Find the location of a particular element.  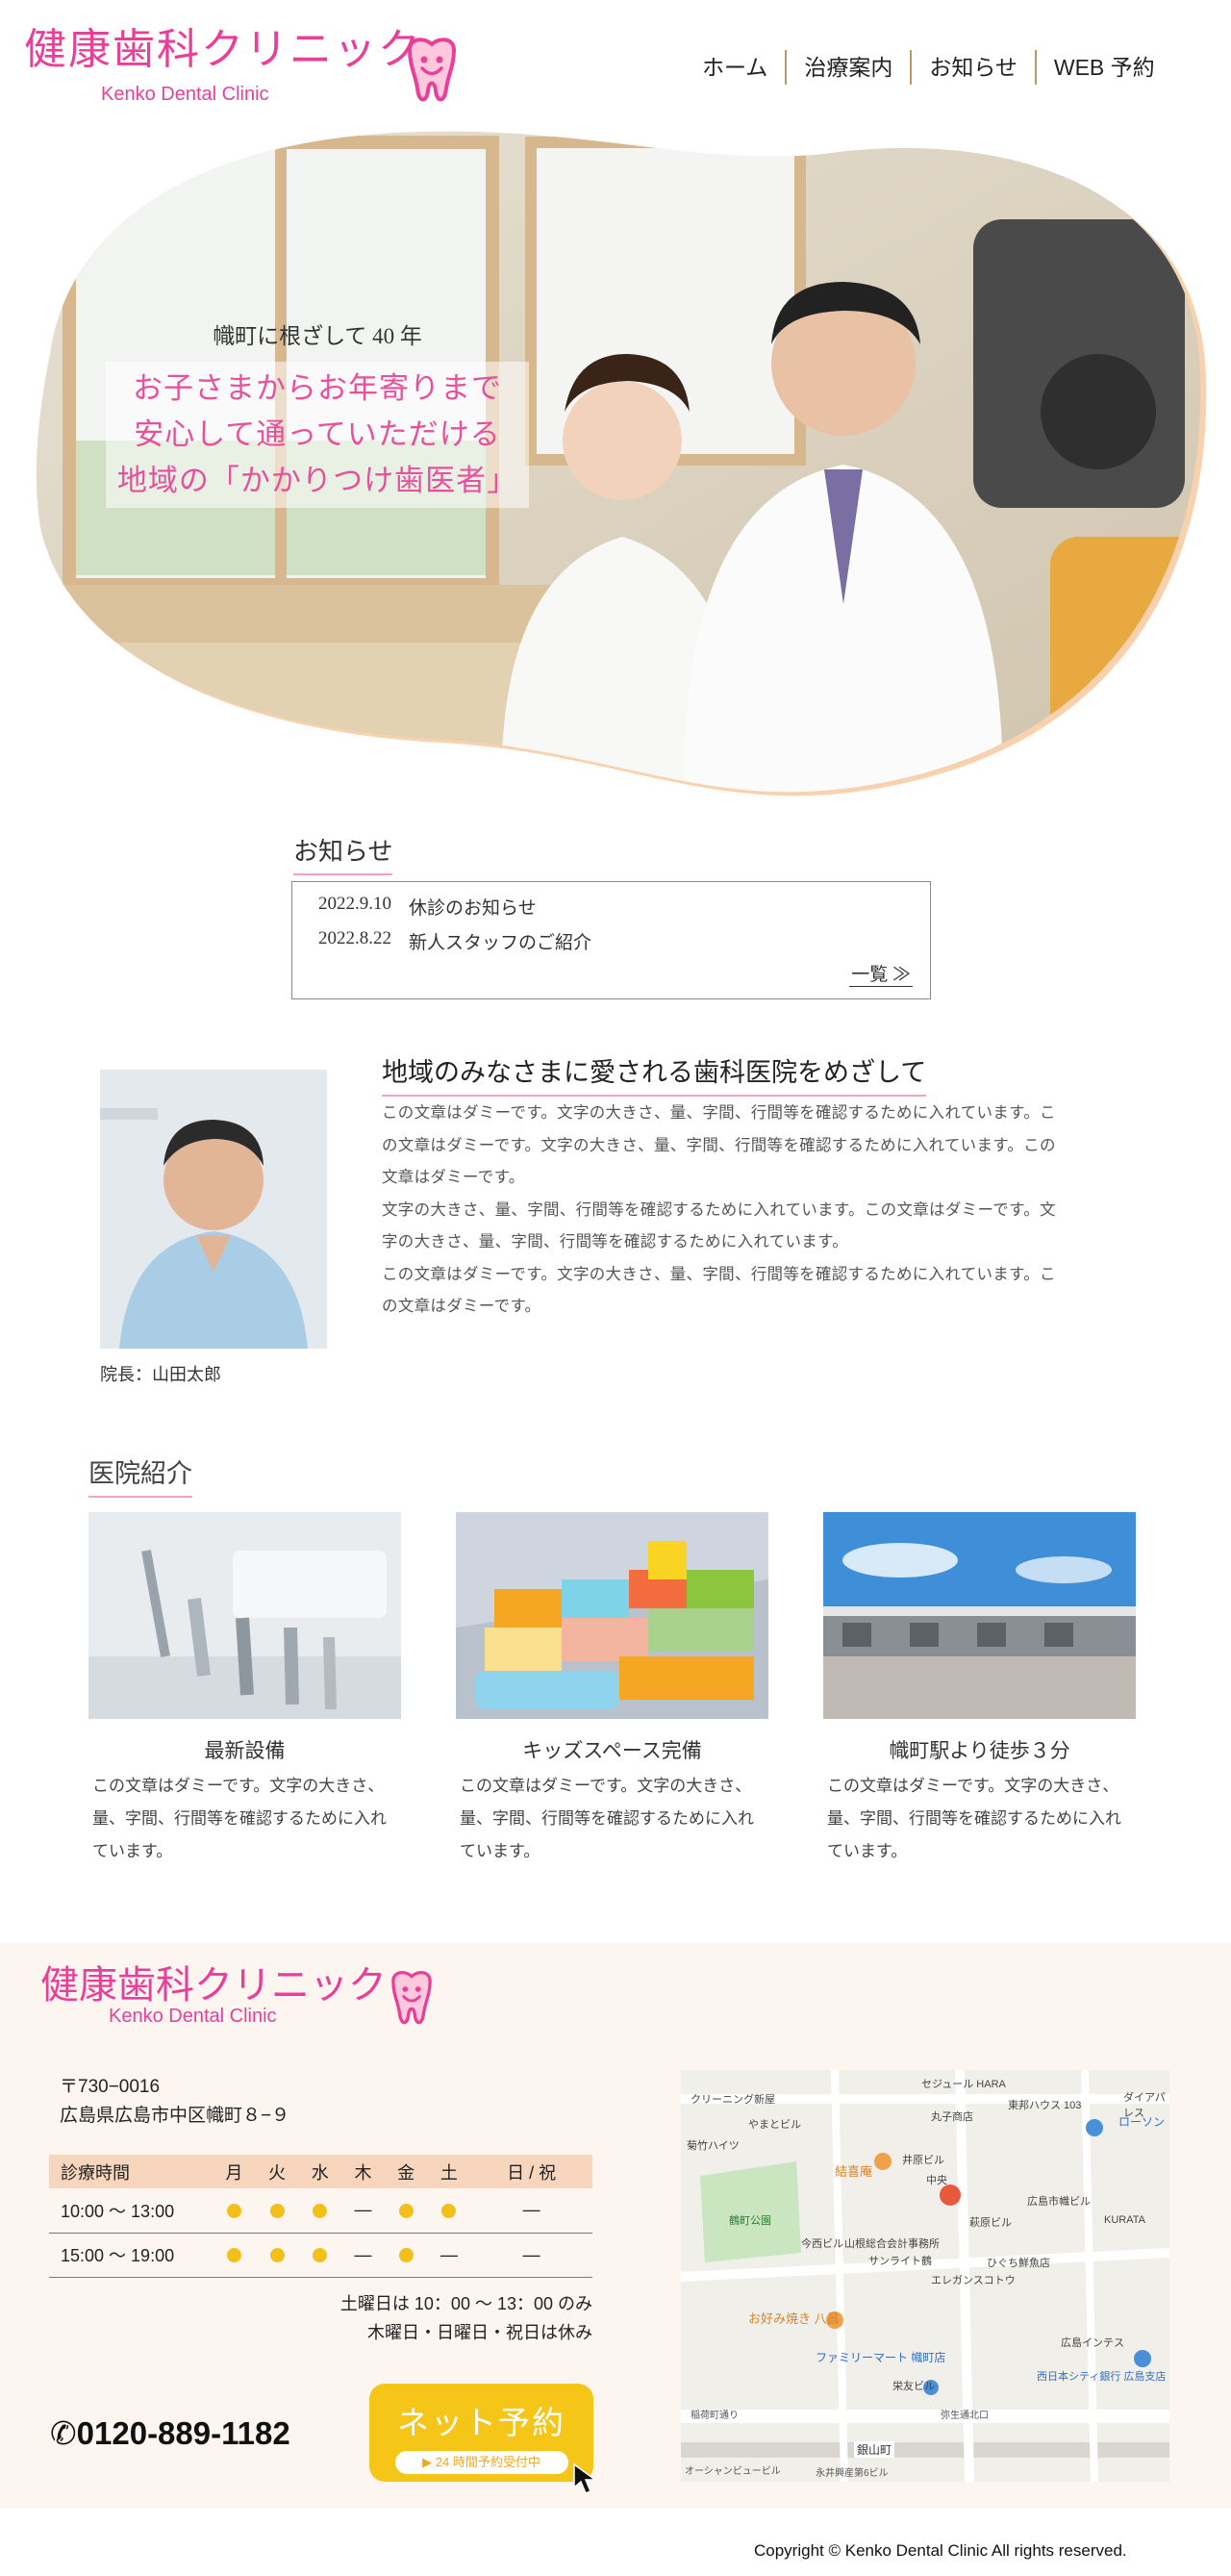

map-label: エレガンスコトウ is located at coordinates (973, 2281).